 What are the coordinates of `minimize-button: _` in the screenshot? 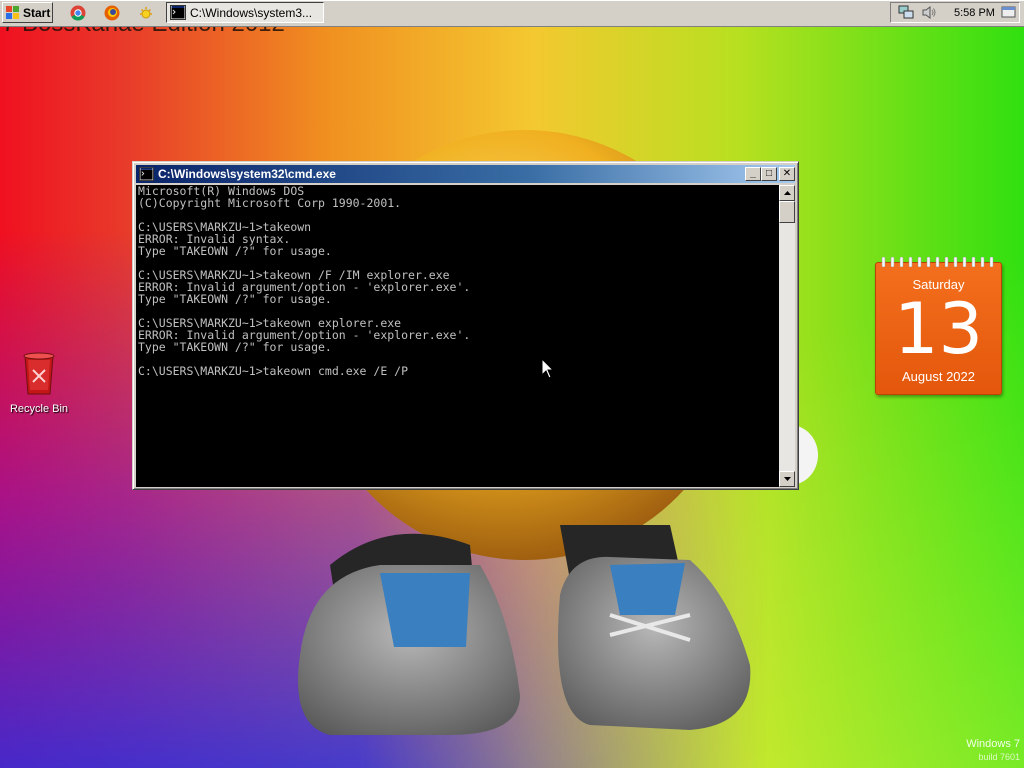 It's located at (753, 174).